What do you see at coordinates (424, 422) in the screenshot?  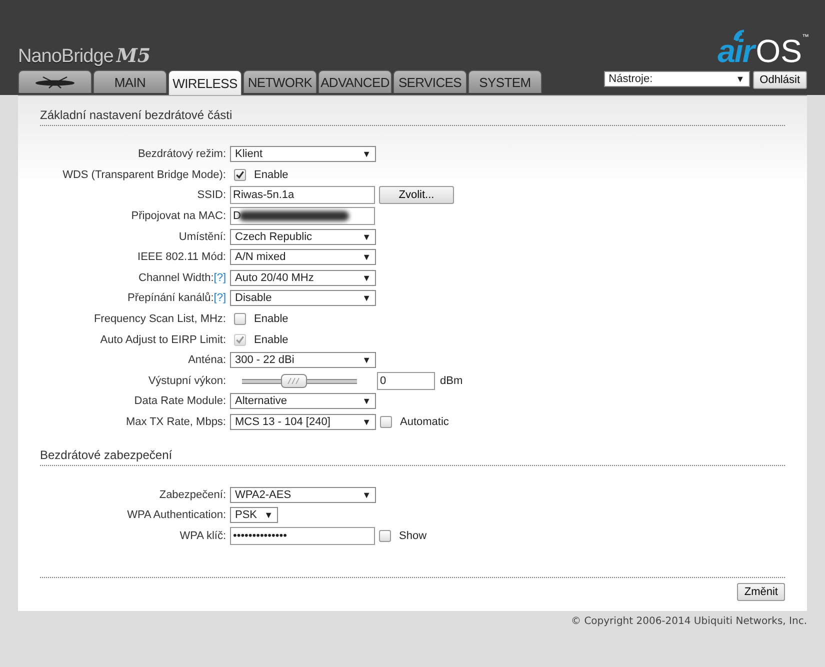 I see `checkbox-label: Automatic` at bounding box center [424, 422].